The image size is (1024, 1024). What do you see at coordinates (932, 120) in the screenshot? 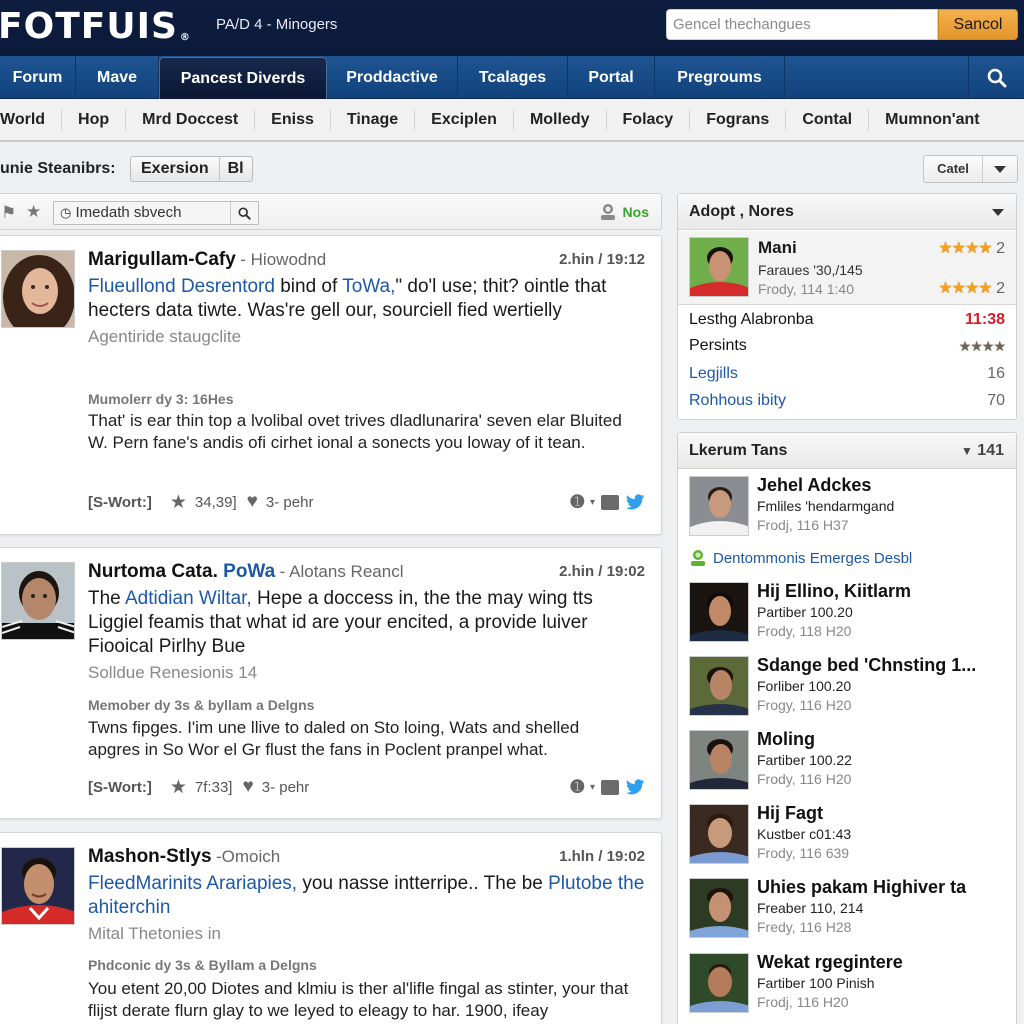
I see `subnav-item: Mumnon'ant` at bounding box center [932, 120].